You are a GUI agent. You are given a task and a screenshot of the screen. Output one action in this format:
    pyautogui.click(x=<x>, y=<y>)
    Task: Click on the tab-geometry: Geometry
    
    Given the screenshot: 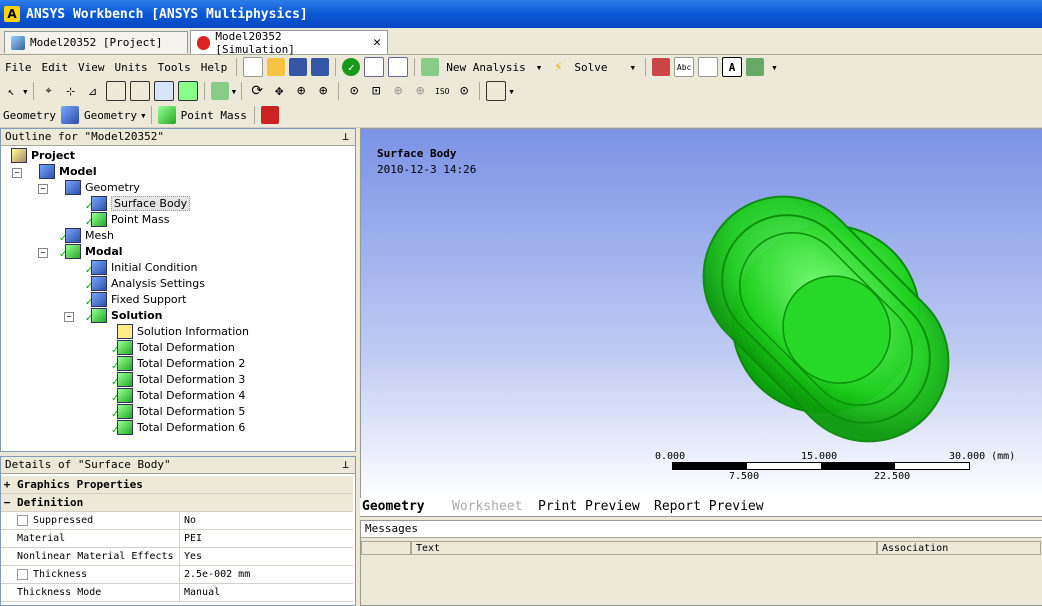 What is the action you would take?
    pyautogui.click(x=393, y=506)
    